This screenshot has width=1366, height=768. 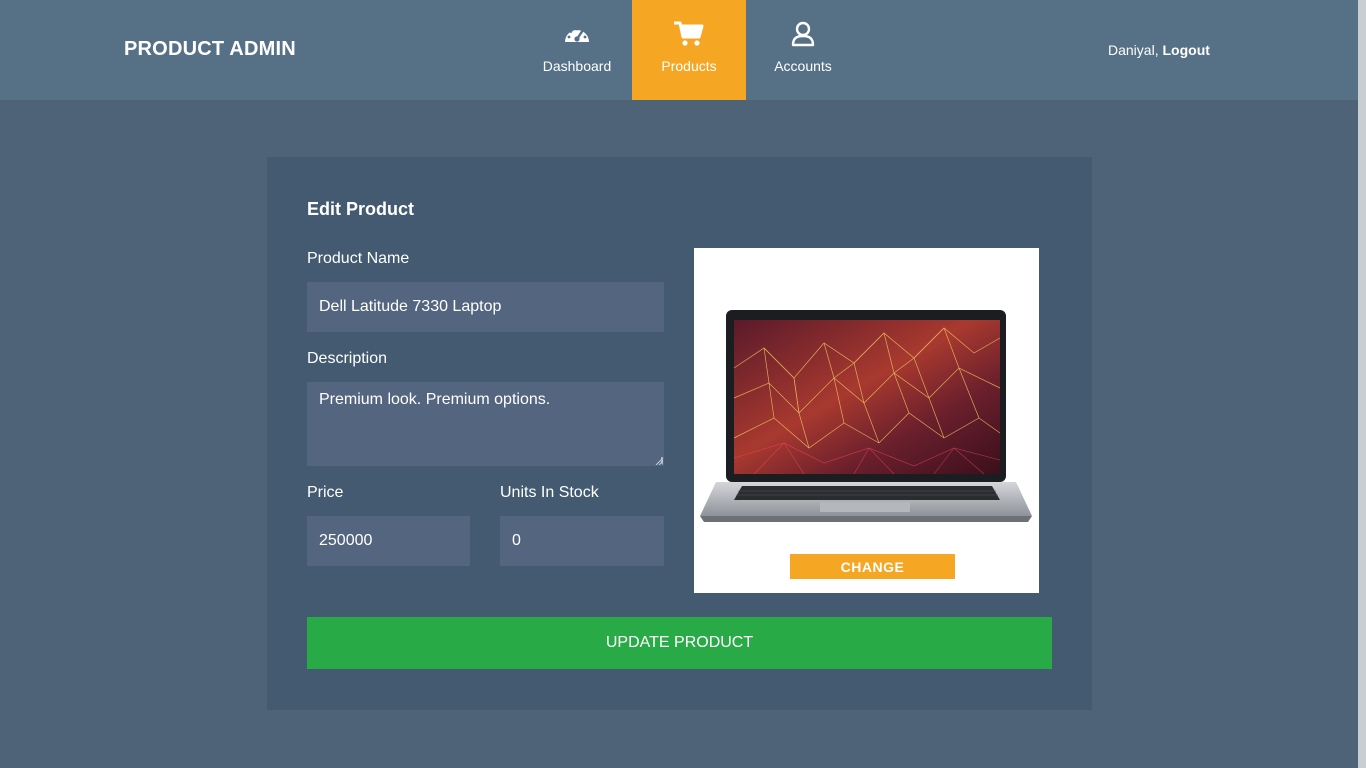 I want to click on shopping-cart-icon, so click(x=689, y=34).